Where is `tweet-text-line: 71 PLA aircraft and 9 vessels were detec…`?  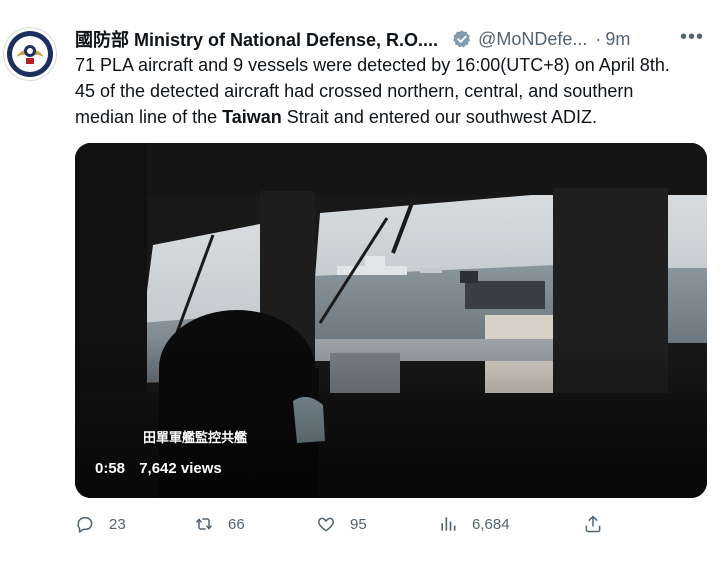
tweet-text-line: 71 PLA aircraft and 9 vessels were detec… is located at coordinates (372, 65).